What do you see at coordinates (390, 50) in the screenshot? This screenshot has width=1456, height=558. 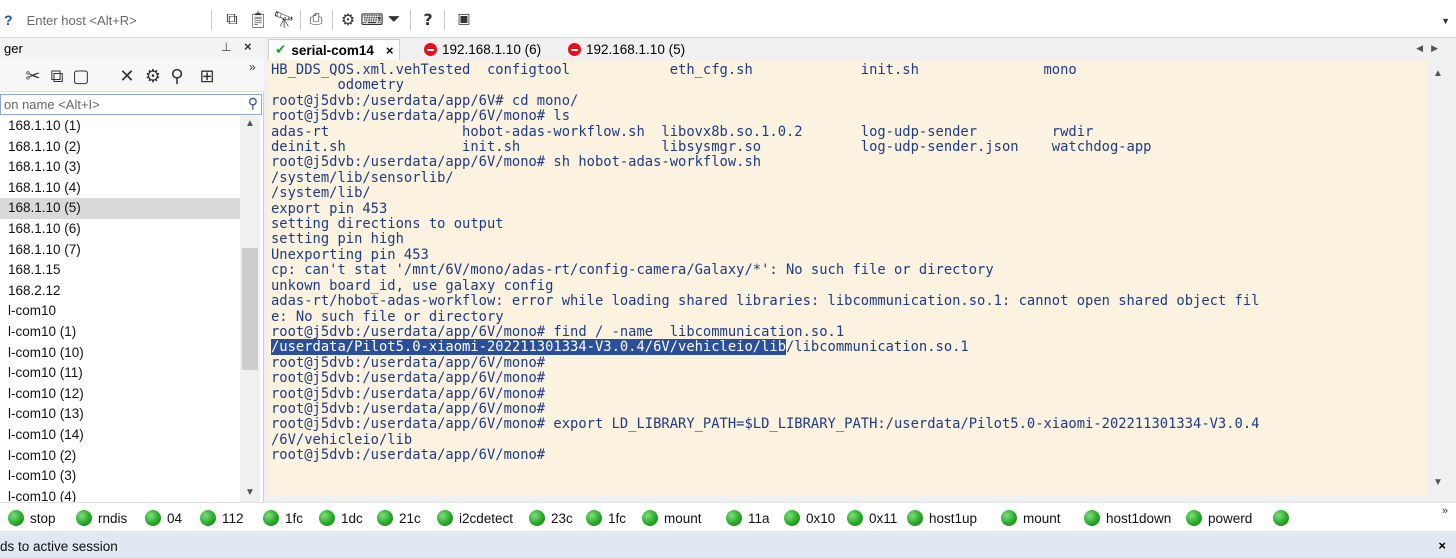 I see `close-tab-icon: ×` at bounding box center [390, 50].